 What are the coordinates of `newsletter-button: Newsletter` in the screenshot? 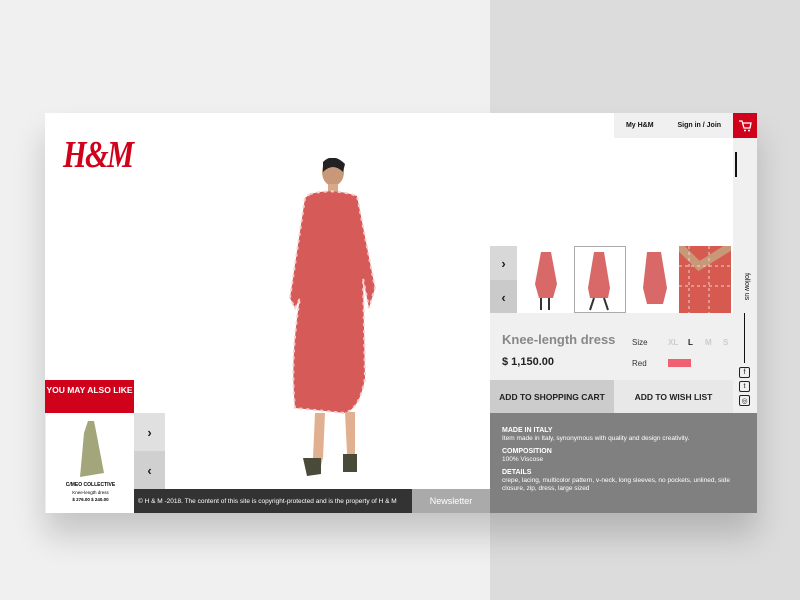 It's located at (451, 501).